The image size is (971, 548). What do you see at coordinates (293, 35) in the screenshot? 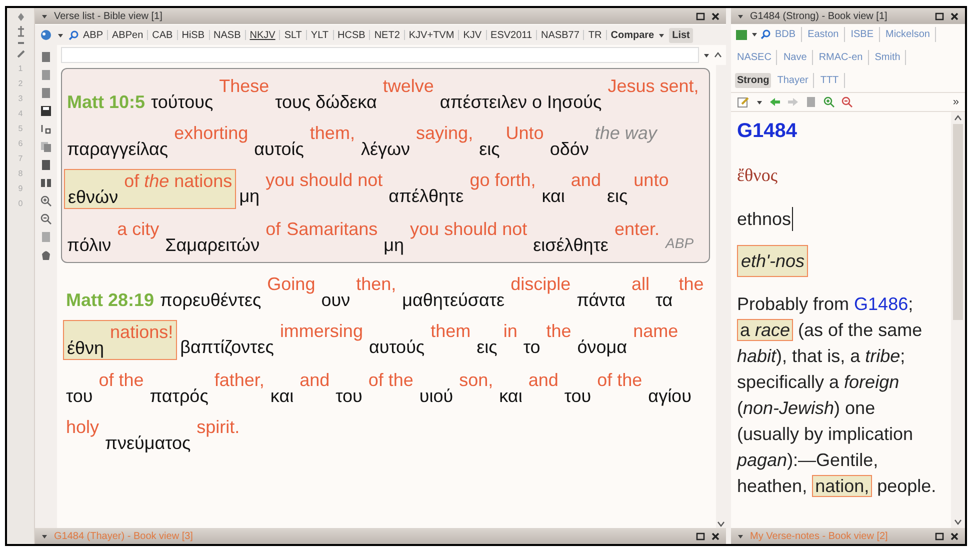
I see `translation-link: SLT` at bounding box center [293, 35].